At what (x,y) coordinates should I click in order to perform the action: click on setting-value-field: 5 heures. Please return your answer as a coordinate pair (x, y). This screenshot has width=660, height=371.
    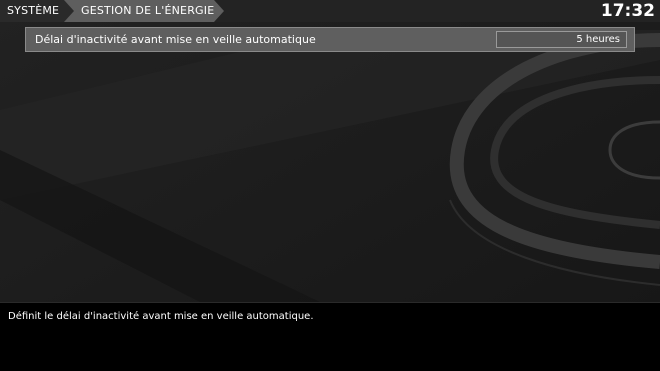
    Looking at the image, I should click on (561, 39).